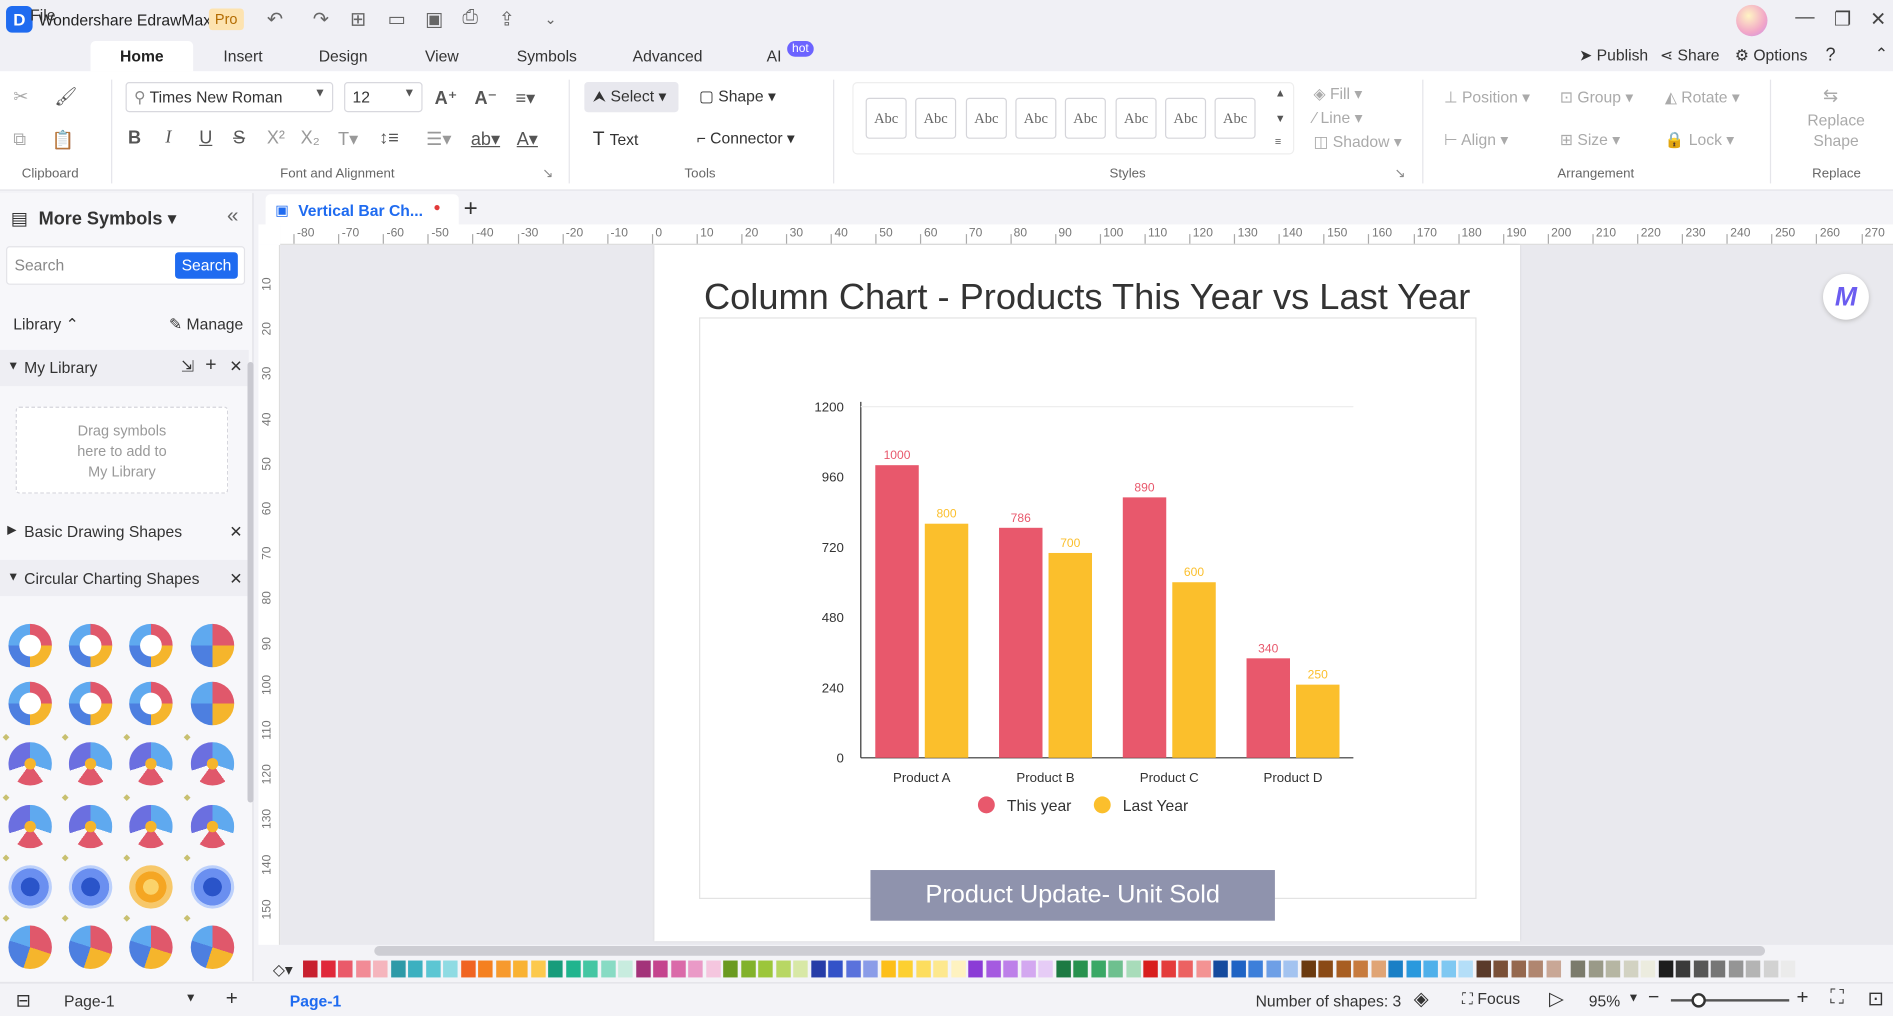 This screenshot has height=1016, width=1893. What do you see at coordinates (108, 219) in the screenshot?
I see `more-symbols-title: More Symbols ▾` at bounding box center [108, 219].